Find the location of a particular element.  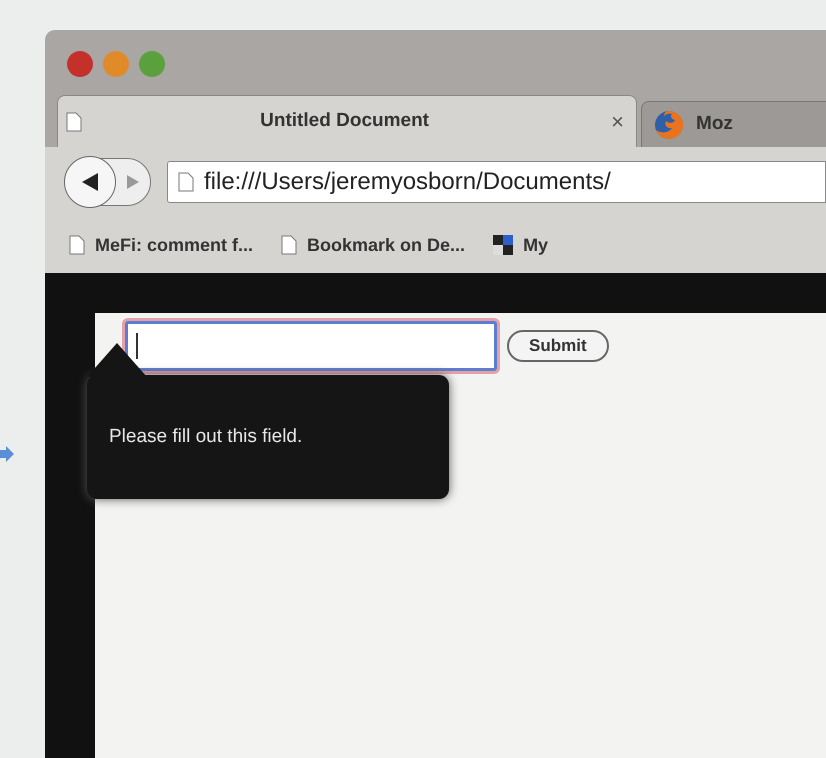

address-text: file:///Users/jeremyosborn/Documents/ is located at coordinates (407, 182).